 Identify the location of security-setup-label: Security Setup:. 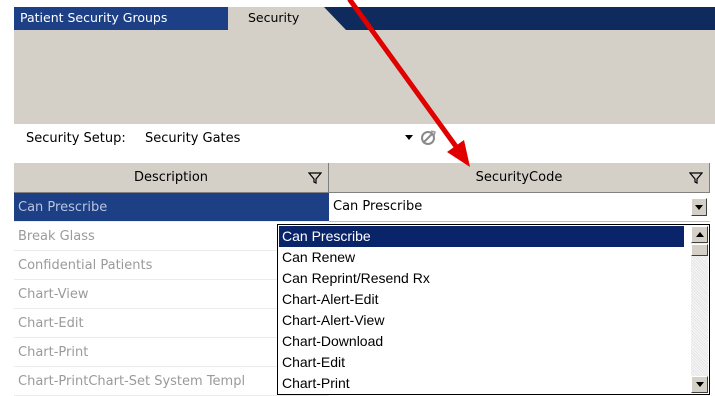
(76, 138).